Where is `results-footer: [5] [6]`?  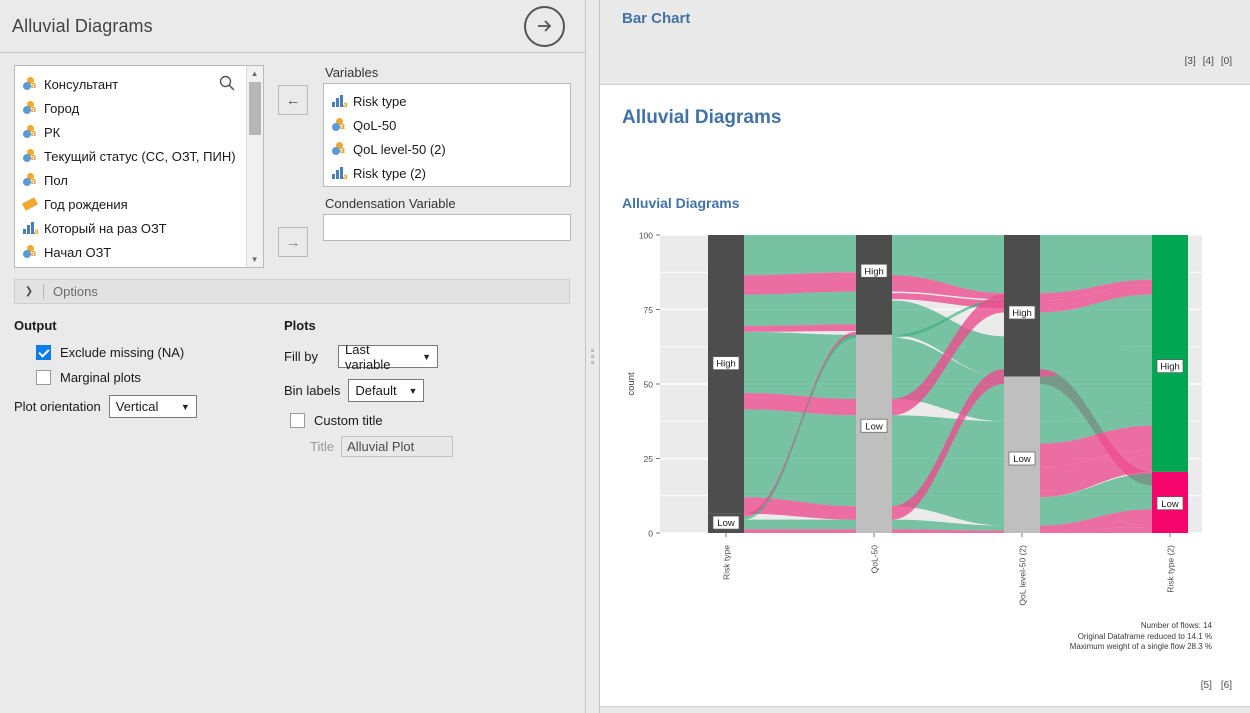
results-footer: [5] [6] is located at coordinates (925, 693).